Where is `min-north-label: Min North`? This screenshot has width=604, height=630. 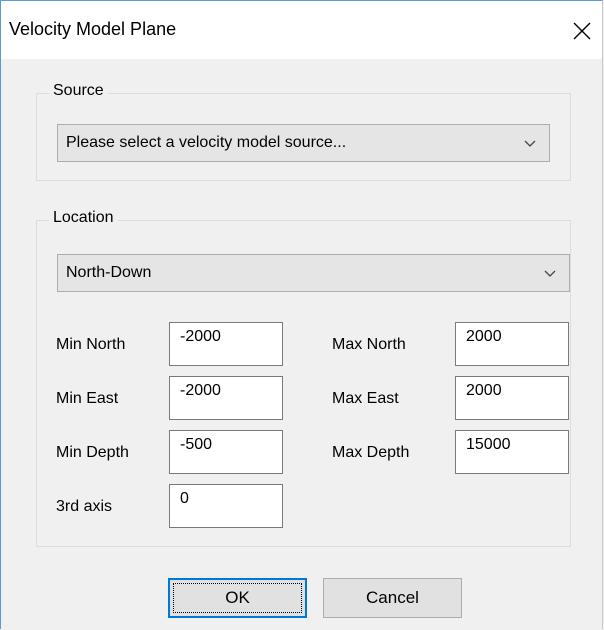
min-north-label: Min North is located at coordinates (91, 344).